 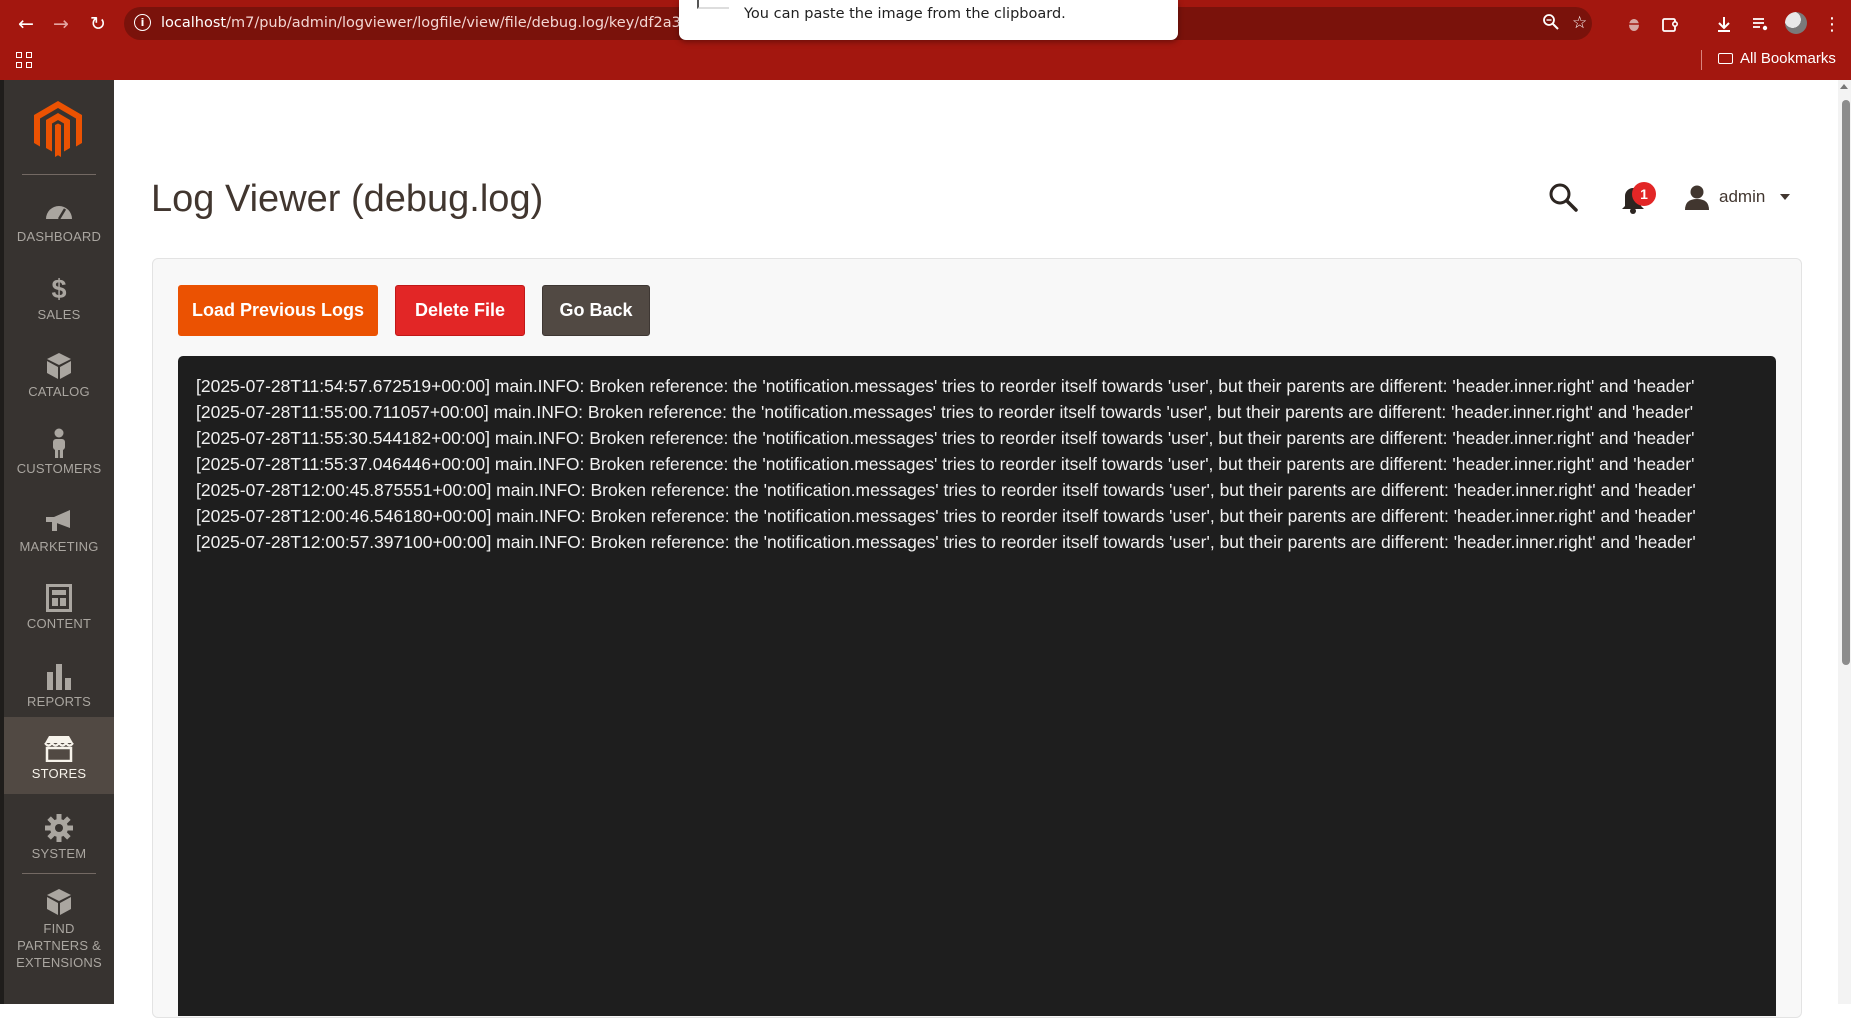 What do you see at coordinates (59, 546) in the screenshot?
I see `nav-label: MARKETING` at bounding box center [59, 546].